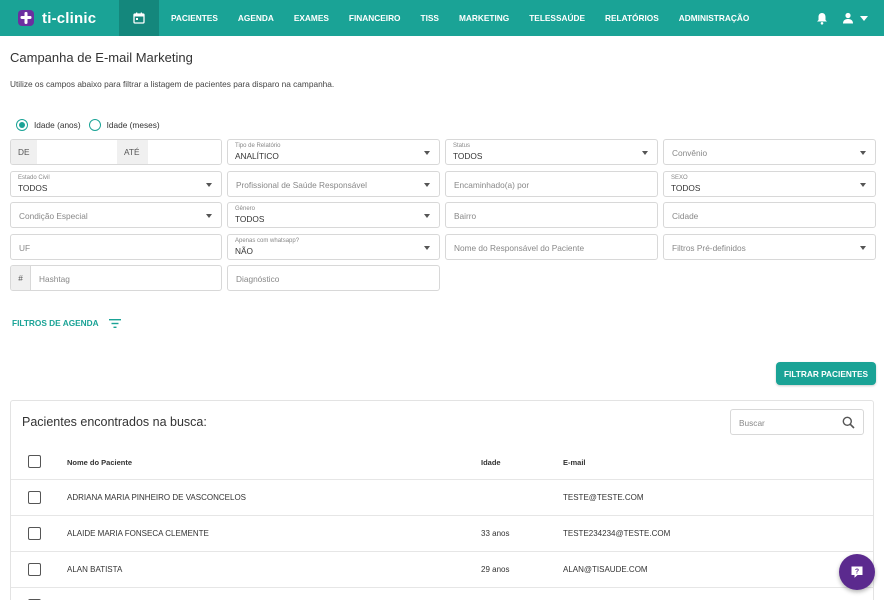 The image size is (884, 600). I want to click on age-from-input, so click(77, 152).